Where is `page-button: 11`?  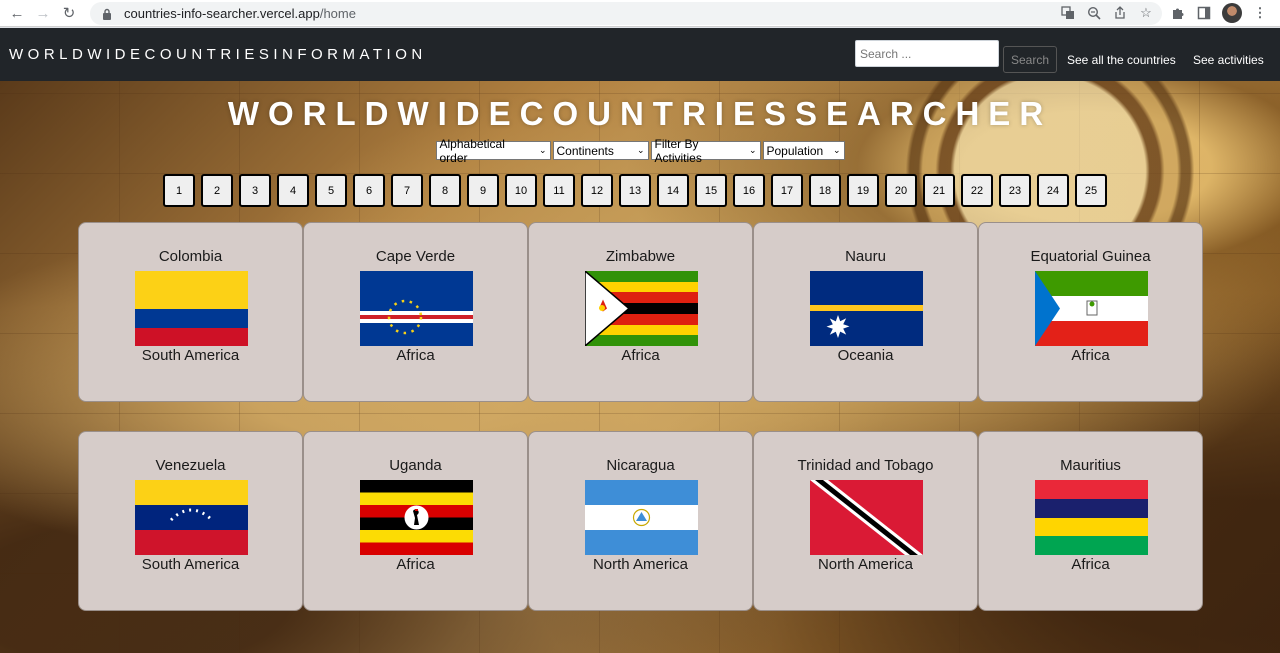
page-button: 11 is located at coordinates (559, 190).